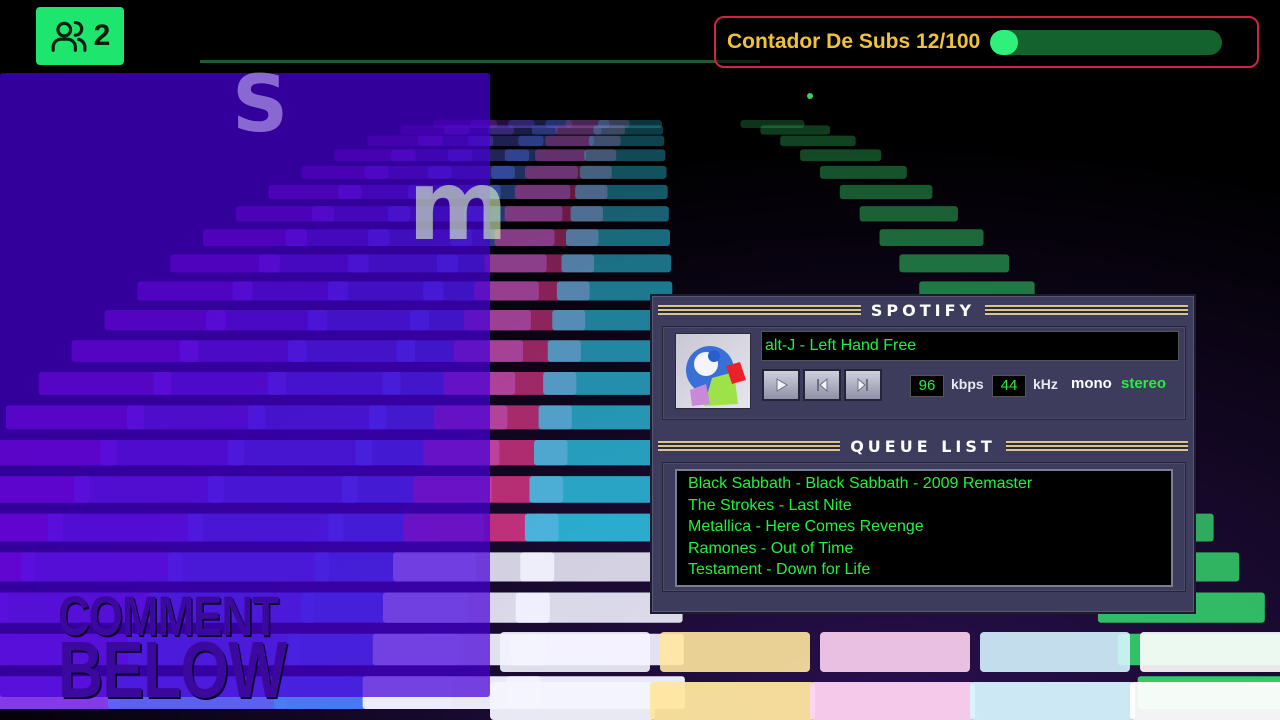 The width and height of the screenshot is (1280, 720). Describe the element at coordinates (929, 506) in the screenshot. I see `queue-item: The Strokes - Last Nite` at that location.